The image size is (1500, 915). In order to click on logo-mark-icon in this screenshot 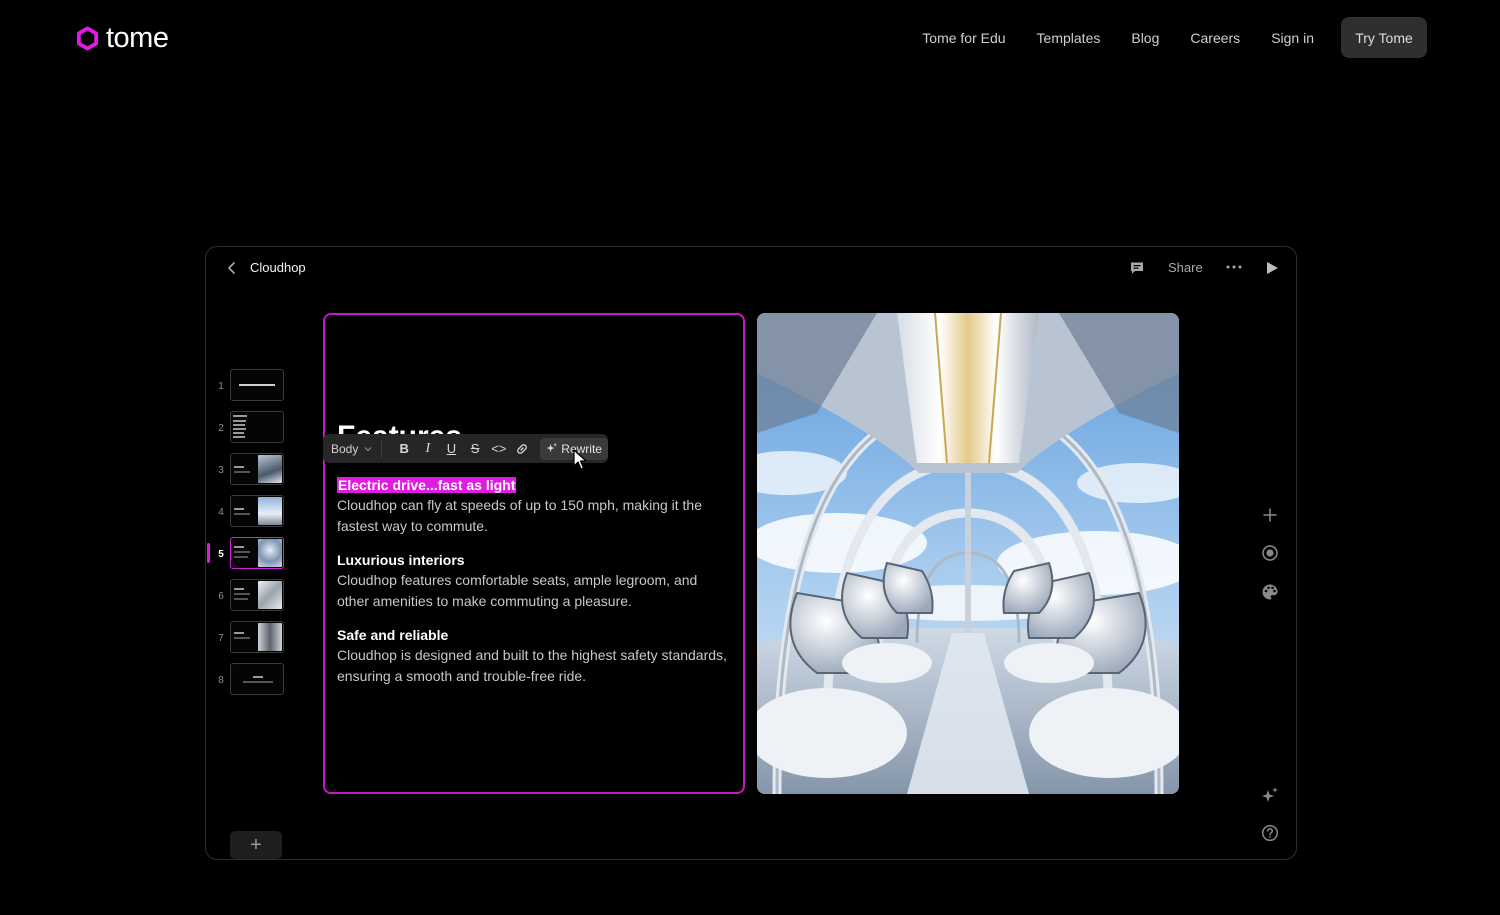, I will do `click(87, 38)`.